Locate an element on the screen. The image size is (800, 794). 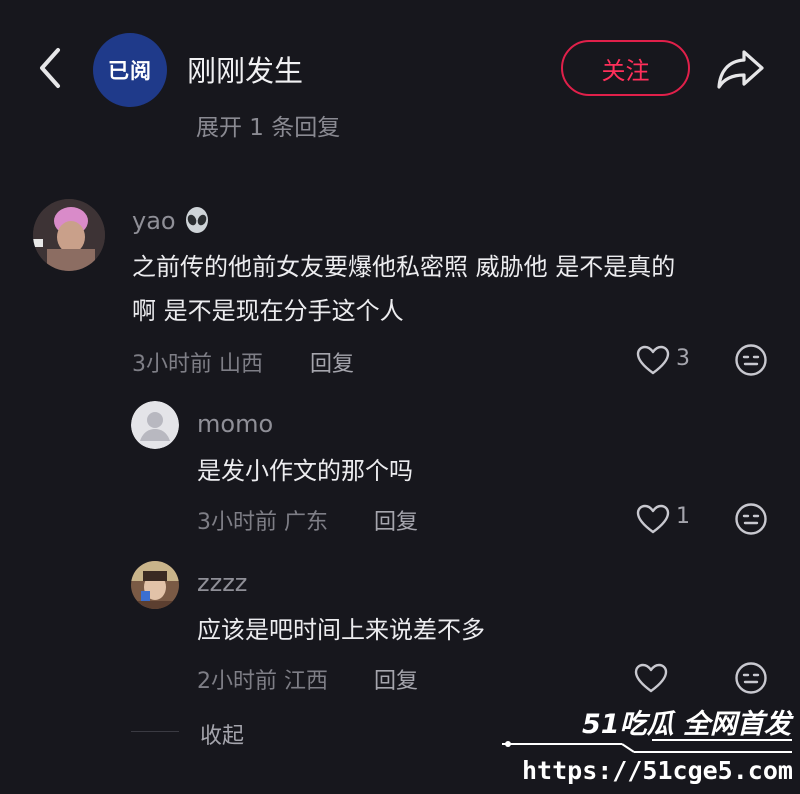
comment-username: zzzz is located at coordinates (222, 583).